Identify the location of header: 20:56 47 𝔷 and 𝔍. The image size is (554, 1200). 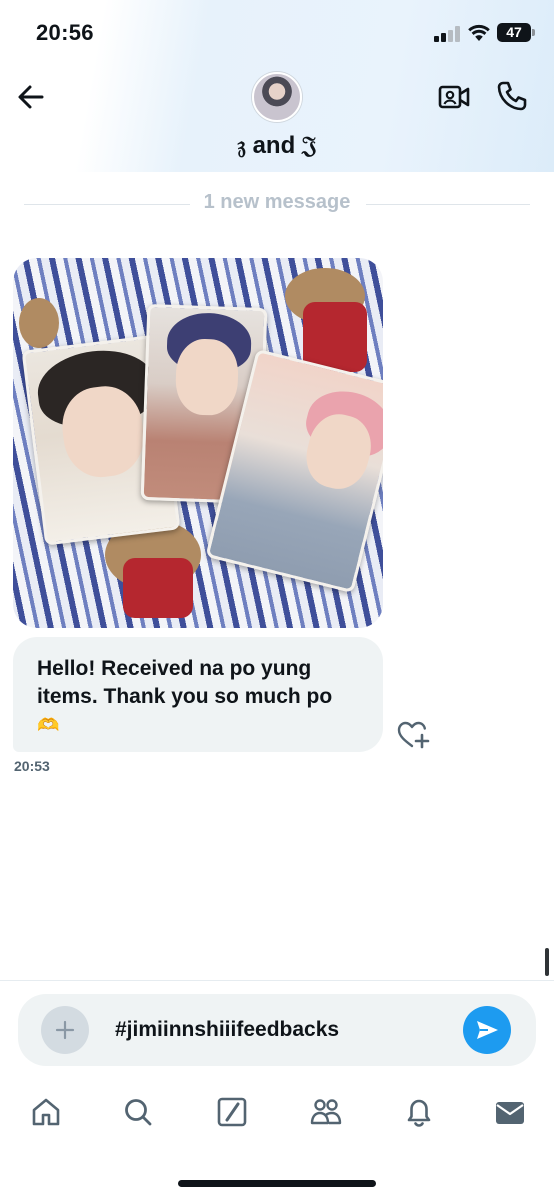
(277, 86).